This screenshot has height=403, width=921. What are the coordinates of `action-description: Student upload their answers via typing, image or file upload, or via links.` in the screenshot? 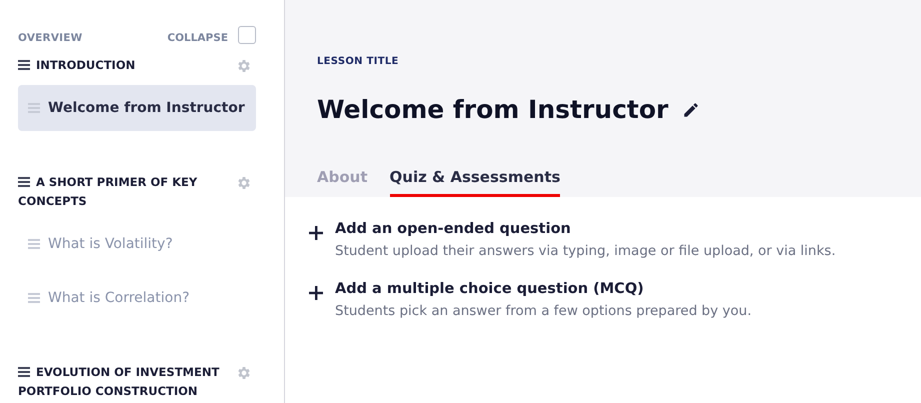 It's located at (586, 251).